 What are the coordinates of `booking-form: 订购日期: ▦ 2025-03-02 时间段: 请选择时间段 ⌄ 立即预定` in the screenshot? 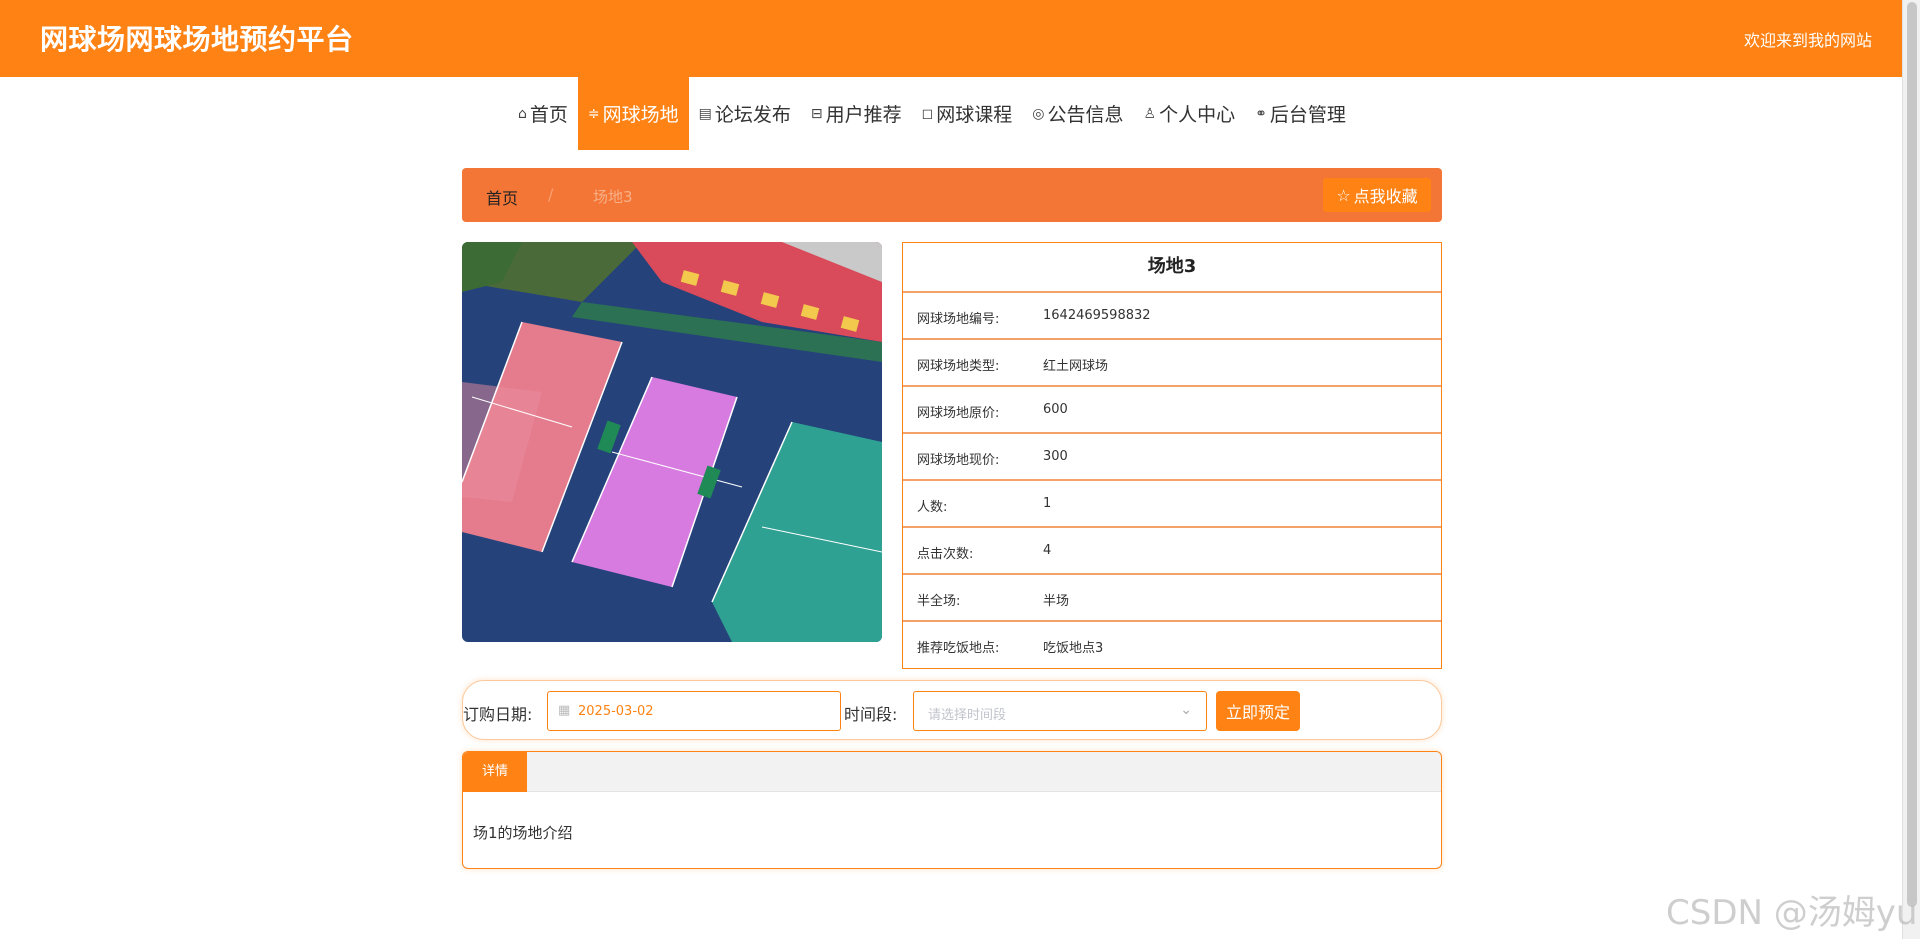 It's located at (952, 710).